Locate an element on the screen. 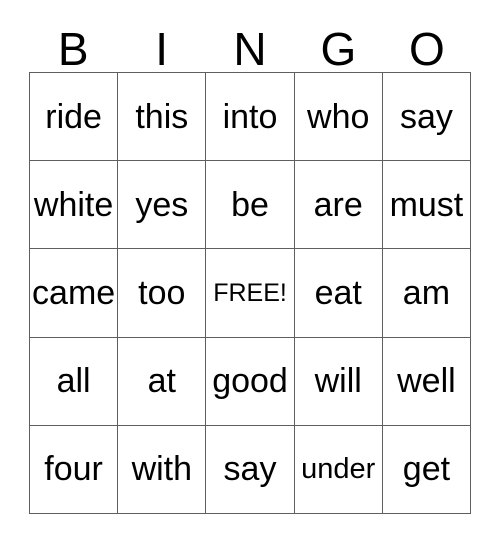  bingo-row-2: white yes be are must is located at coordinates (251, 205).